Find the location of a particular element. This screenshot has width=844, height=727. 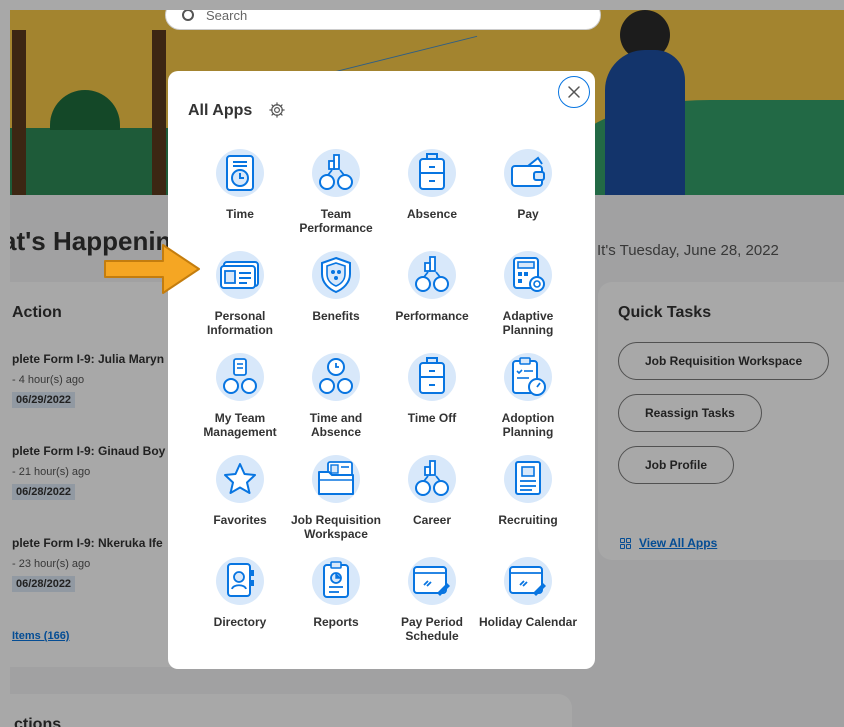

app-label: Directory is located at coordinates (240, 622).